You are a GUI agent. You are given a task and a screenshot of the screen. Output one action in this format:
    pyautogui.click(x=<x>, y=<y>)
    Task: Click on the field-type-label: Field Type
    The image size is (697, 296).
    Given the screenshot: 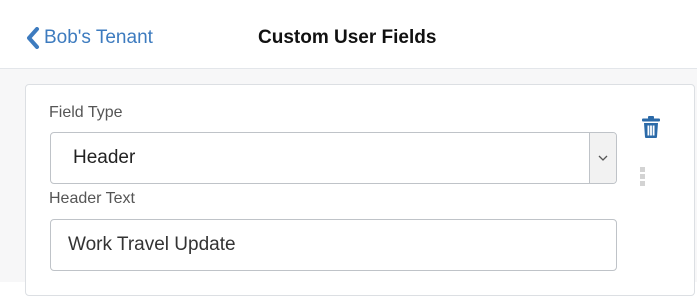 What is the action you would take?
    pyautogui.click(x=86, y=112)
    